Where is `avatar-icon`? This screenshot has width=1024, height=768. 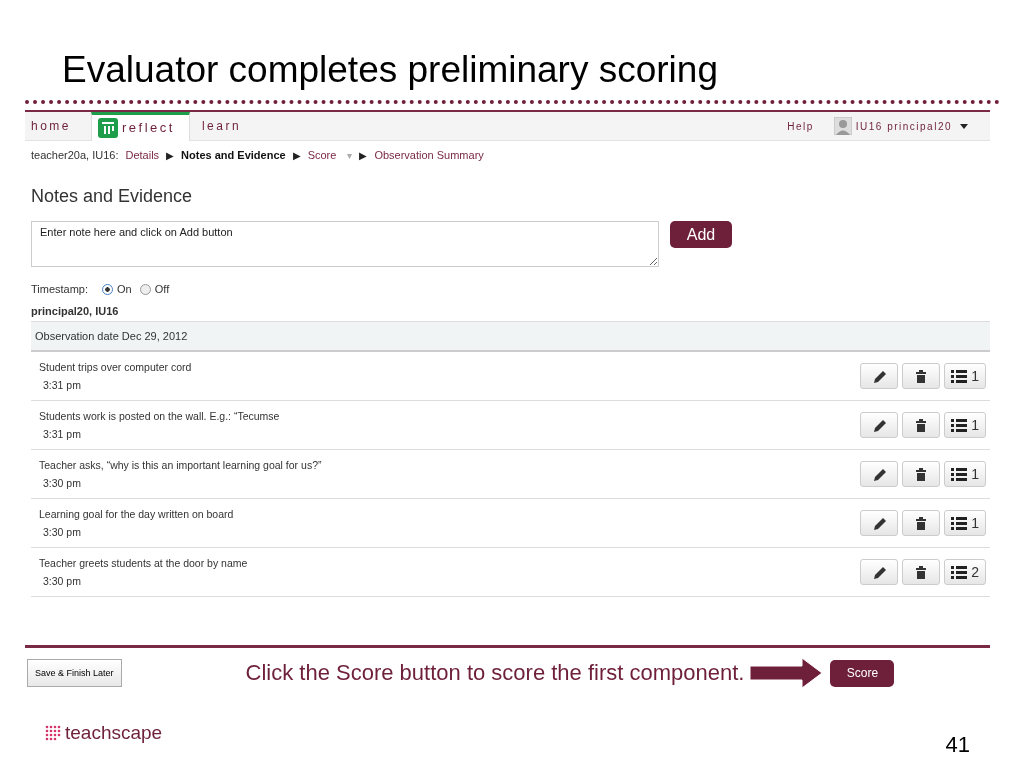
avatar-icon is located at coordinates (842, 126).